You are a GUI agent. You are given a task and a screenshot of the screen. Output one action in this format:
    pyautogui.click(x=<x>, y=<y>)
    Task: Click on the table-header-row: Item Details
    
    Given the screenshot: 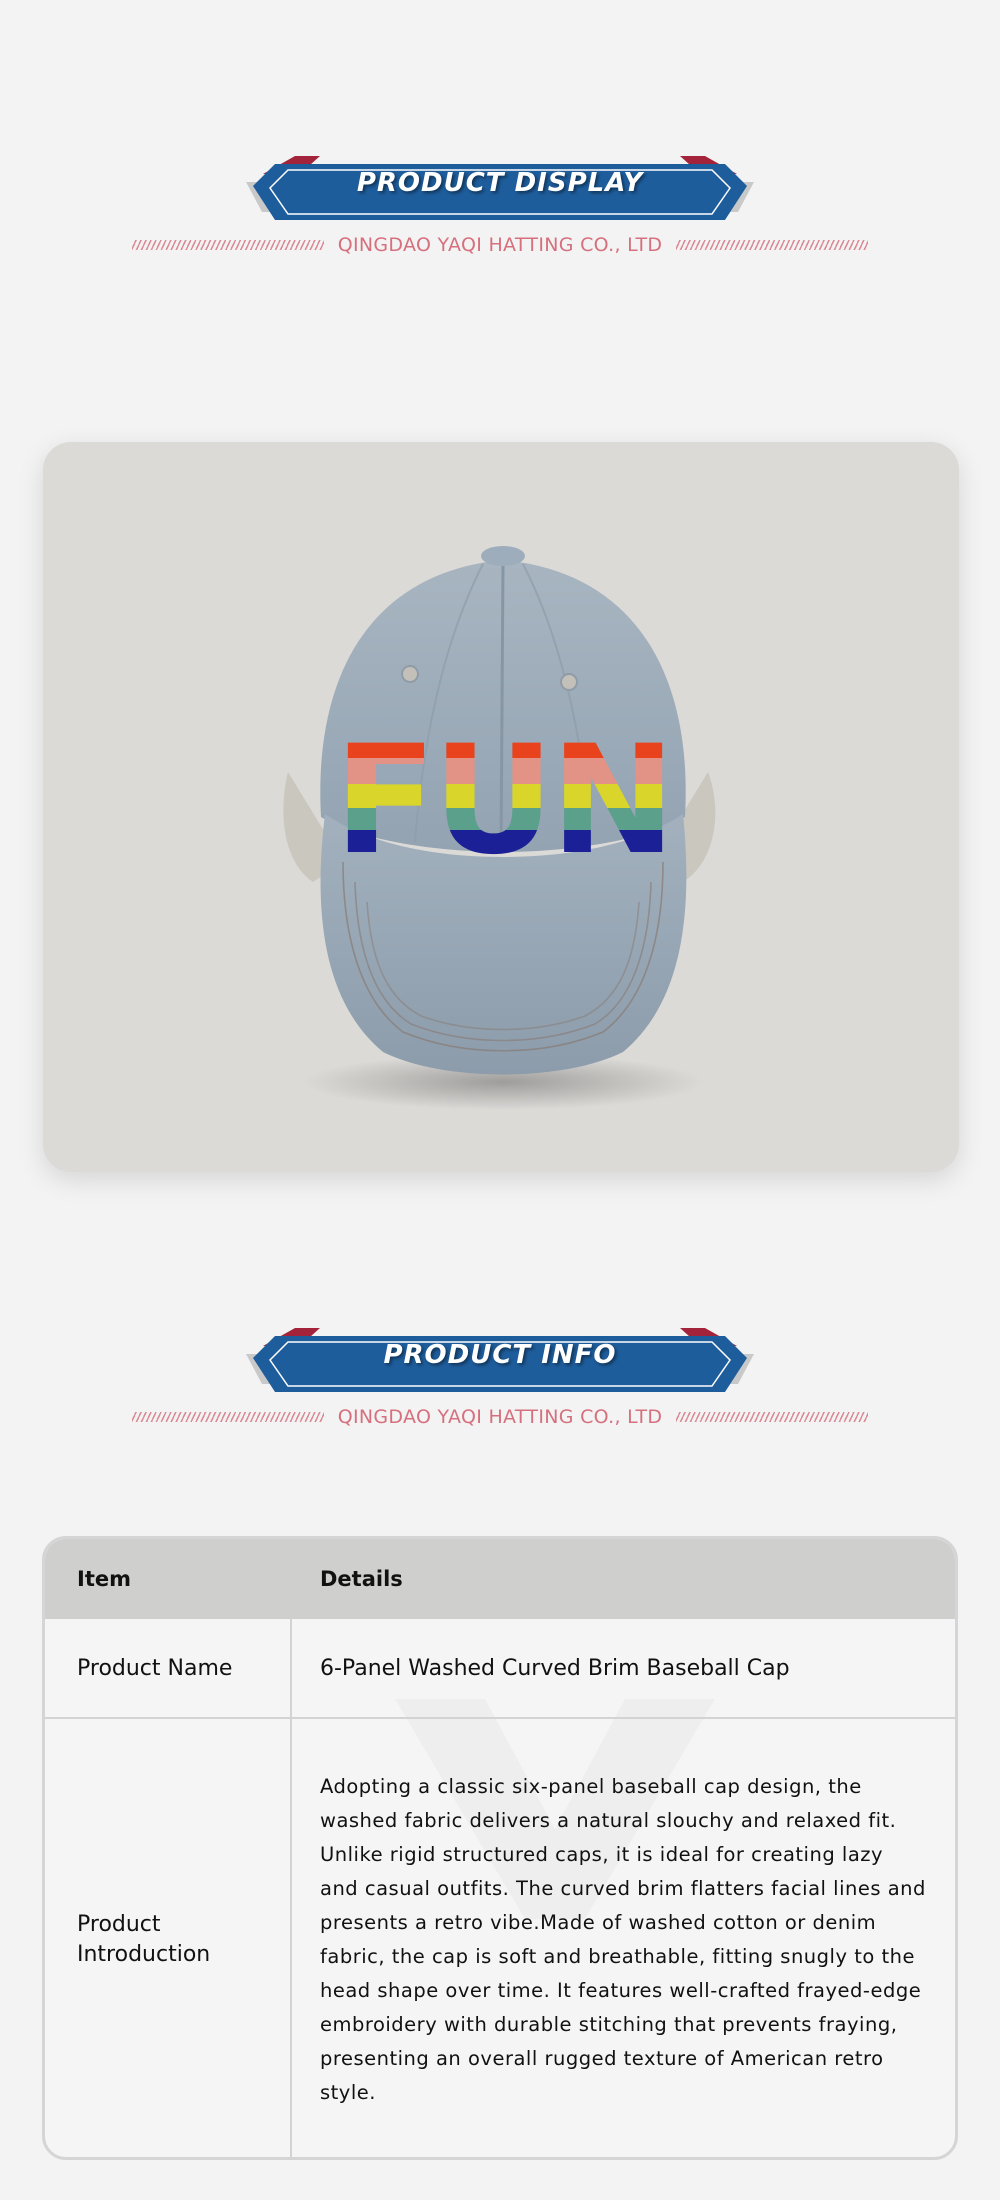 What is the action you would take?
    pyautogui.click(x=500, y=1579)
    